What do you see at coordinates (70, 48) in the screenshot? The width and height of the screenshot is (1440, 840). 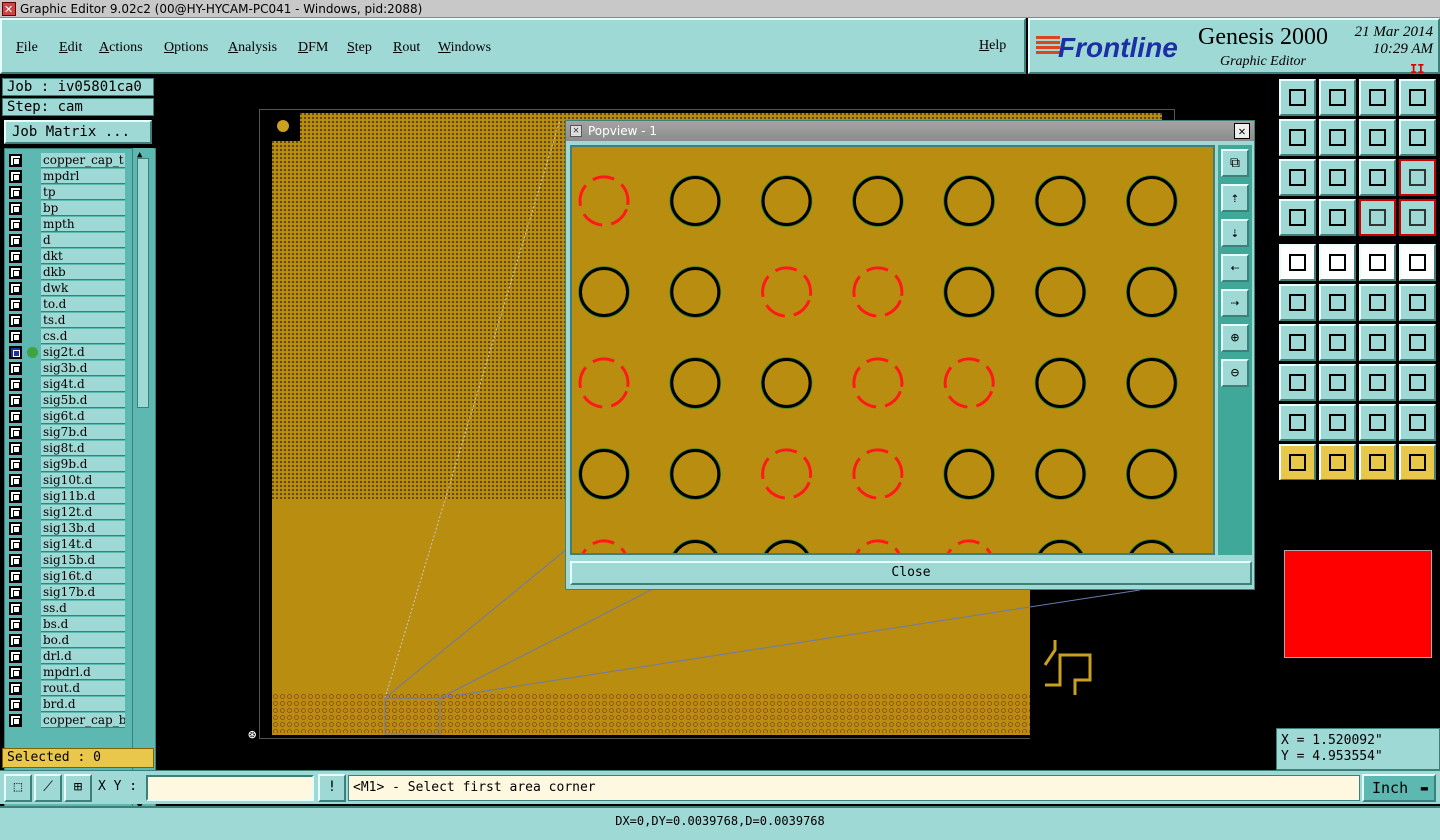 I see `menu-edit: Edit` at bounding box center [70, 48].